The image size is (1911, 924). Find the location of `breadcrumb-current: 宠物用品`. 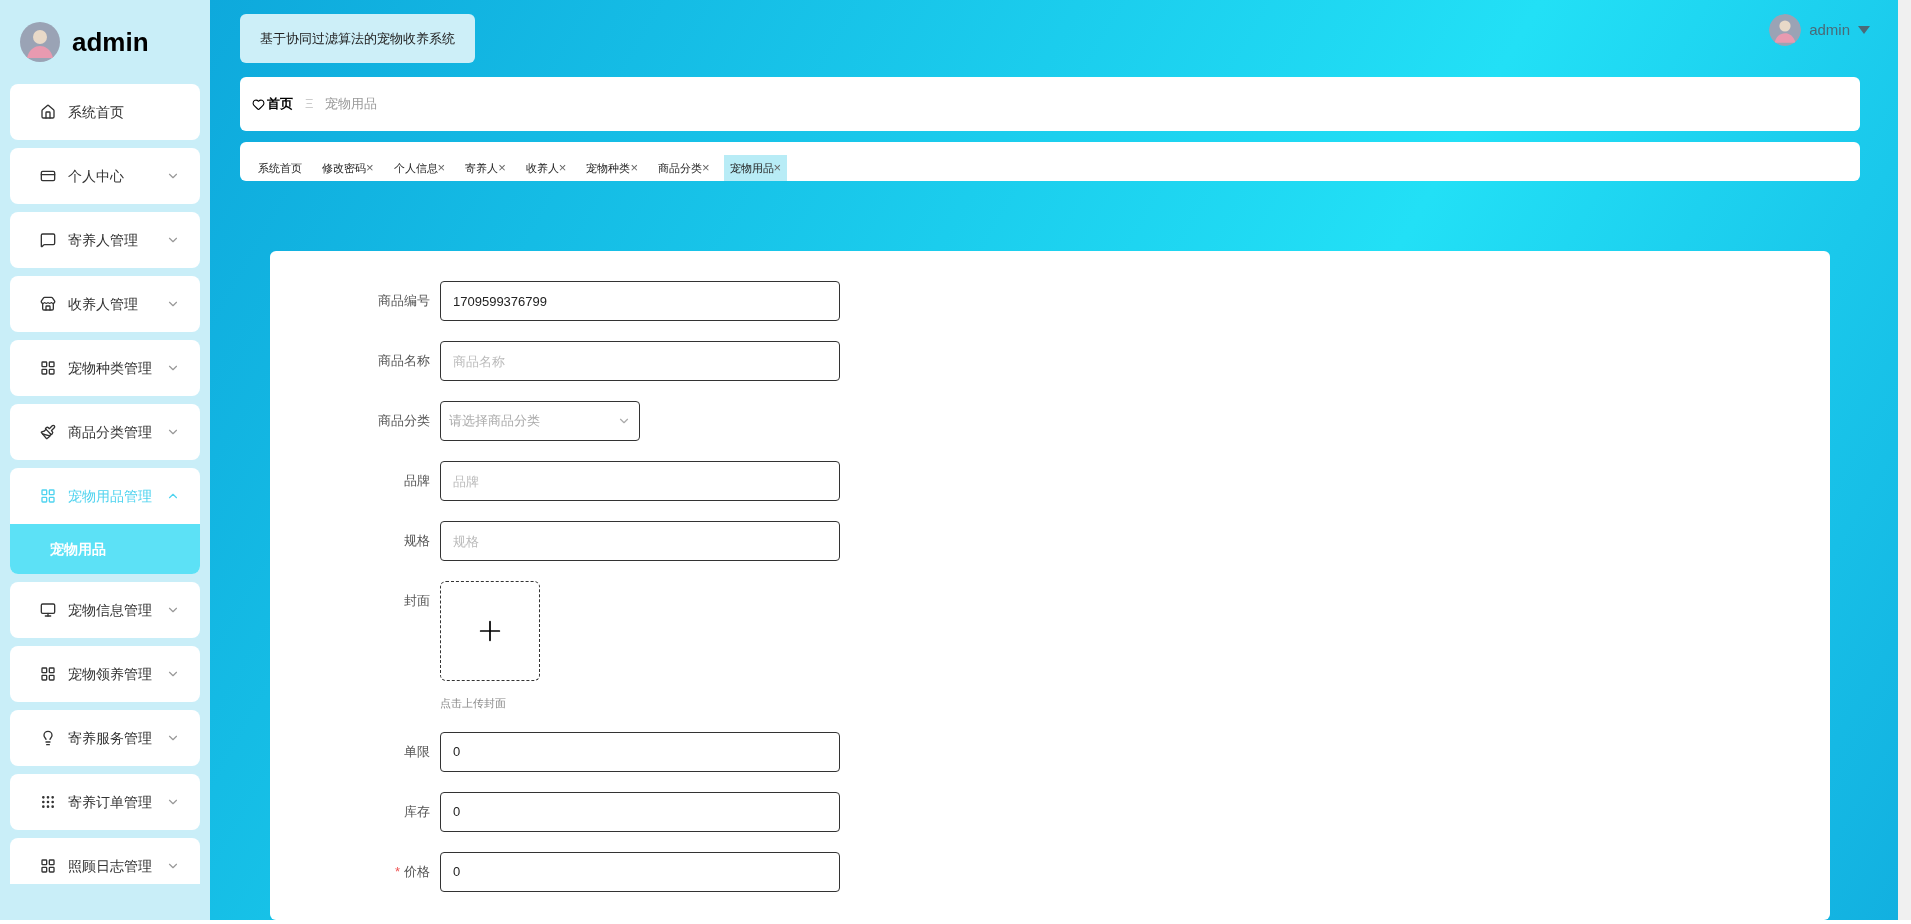

breadcrumb-current: 宠物用品 is located at coordinates (351, 104).